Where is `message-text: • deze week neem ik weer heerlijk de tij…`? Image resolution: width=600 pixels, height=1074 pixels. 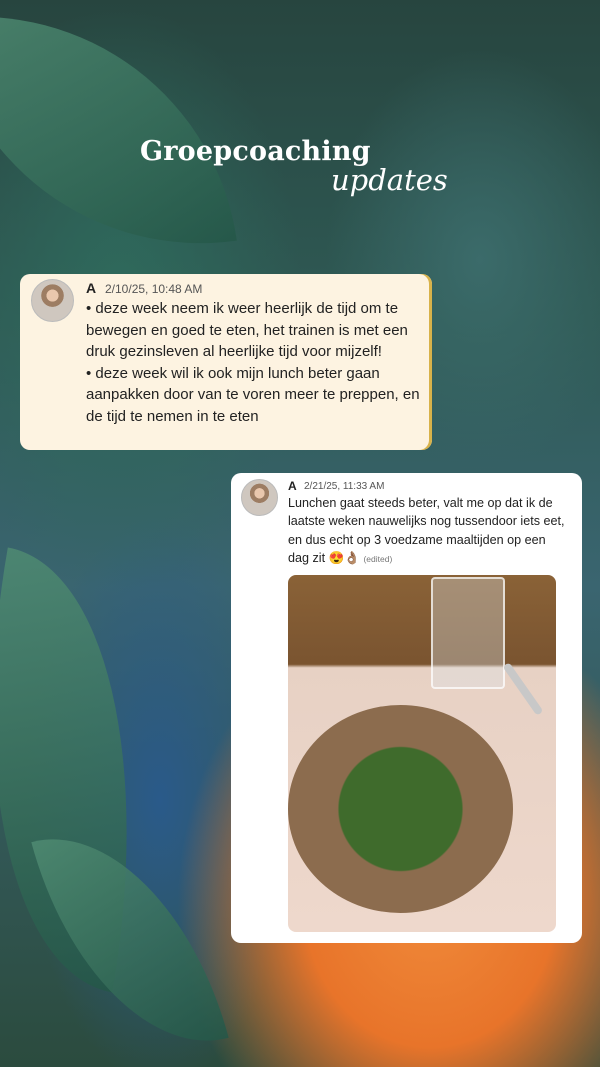
message-text: • deze week neem ik weer heerlijk de tij… is located at coordinates (256, 362).